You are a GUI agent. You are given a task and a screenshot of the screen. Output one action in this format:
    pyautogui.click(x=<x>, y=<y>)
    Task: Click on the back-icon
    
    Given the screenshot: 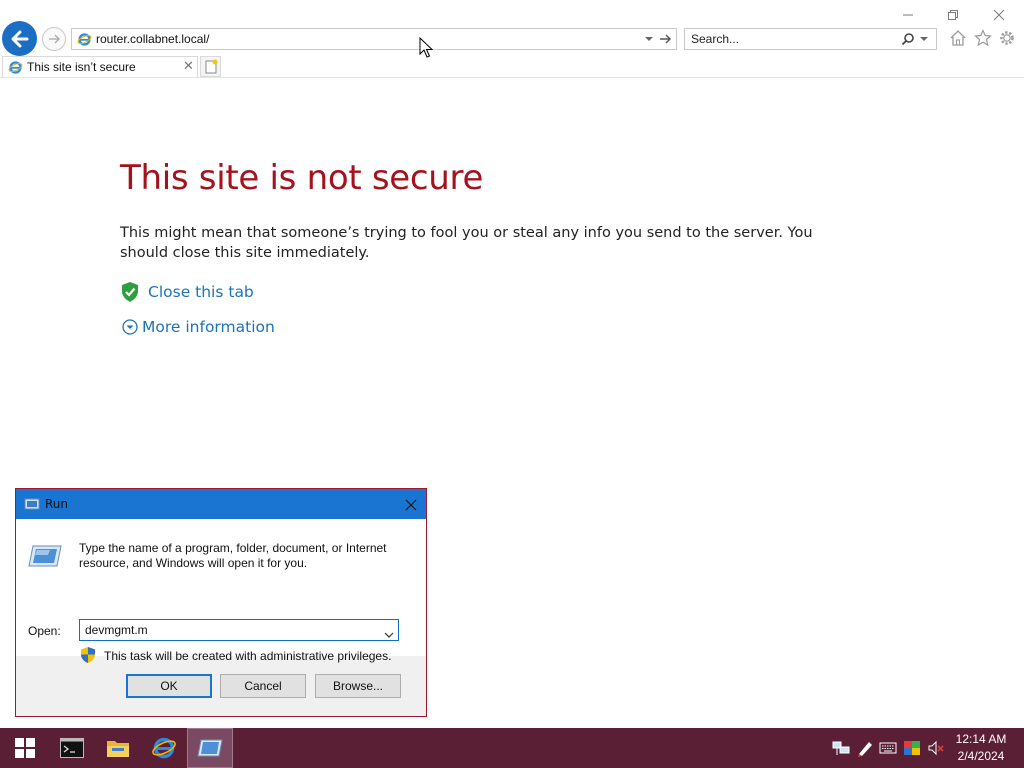 What is the action you would take?
    pyautogui.click(x=19, y=38)
    